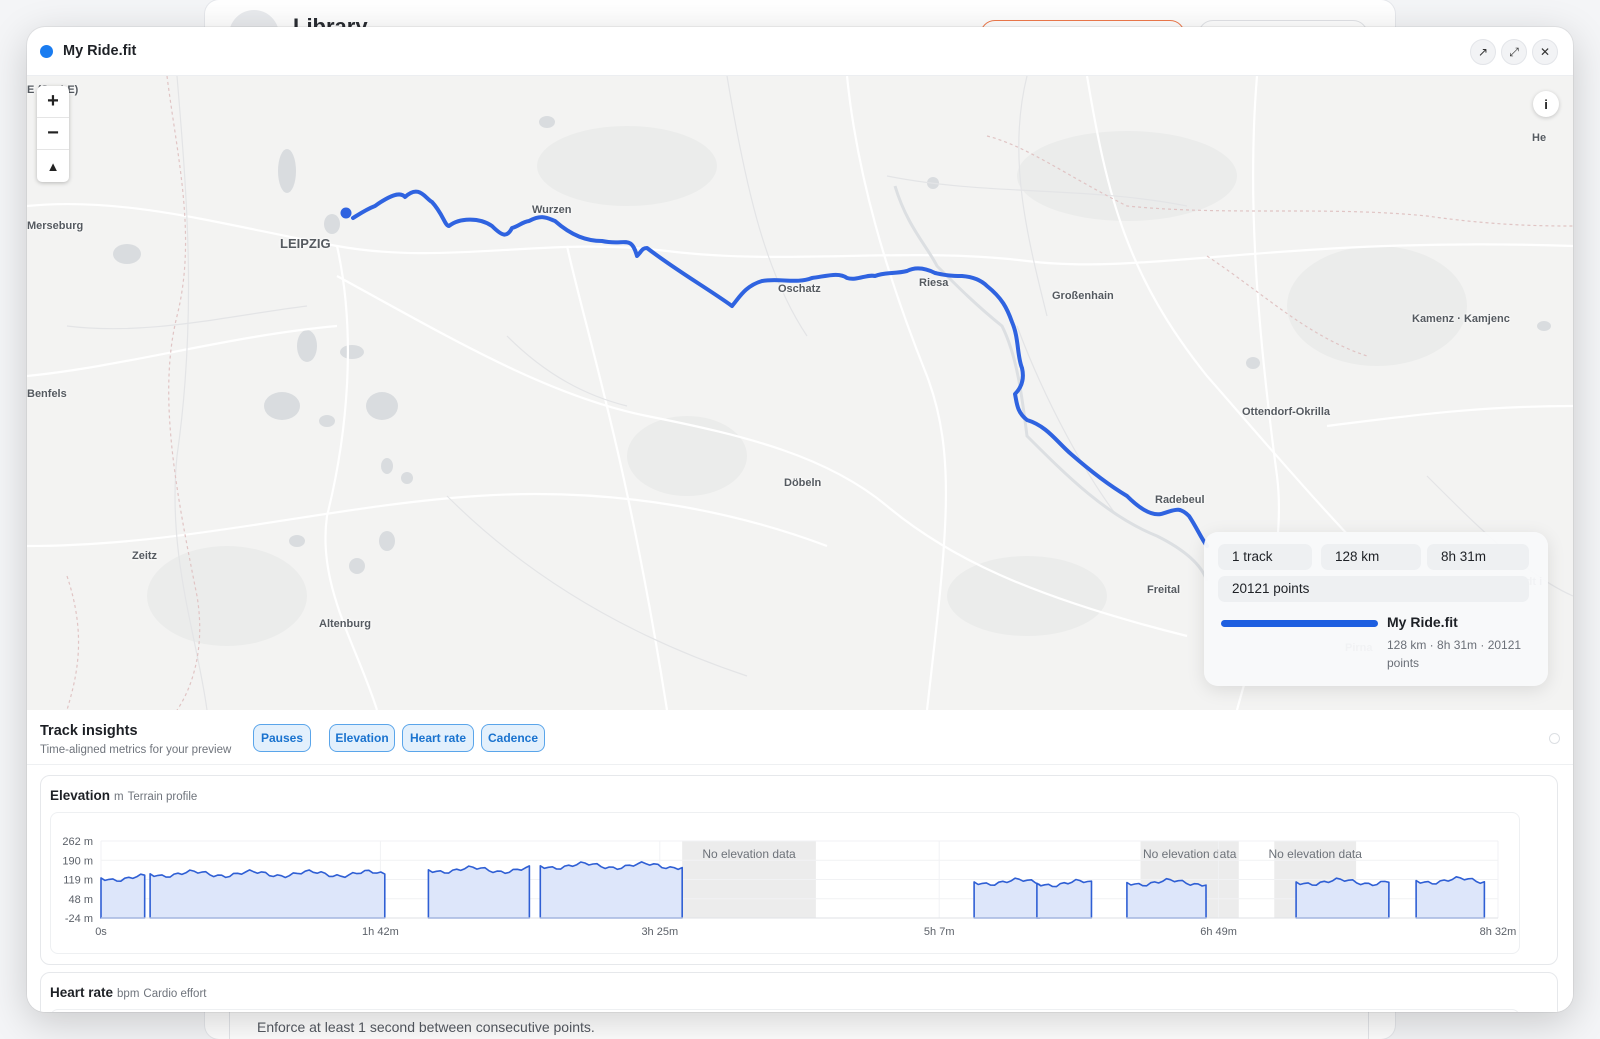 The image size is (1600, 1039). I want to click on map-label: Oschatz, so click(799, 289).